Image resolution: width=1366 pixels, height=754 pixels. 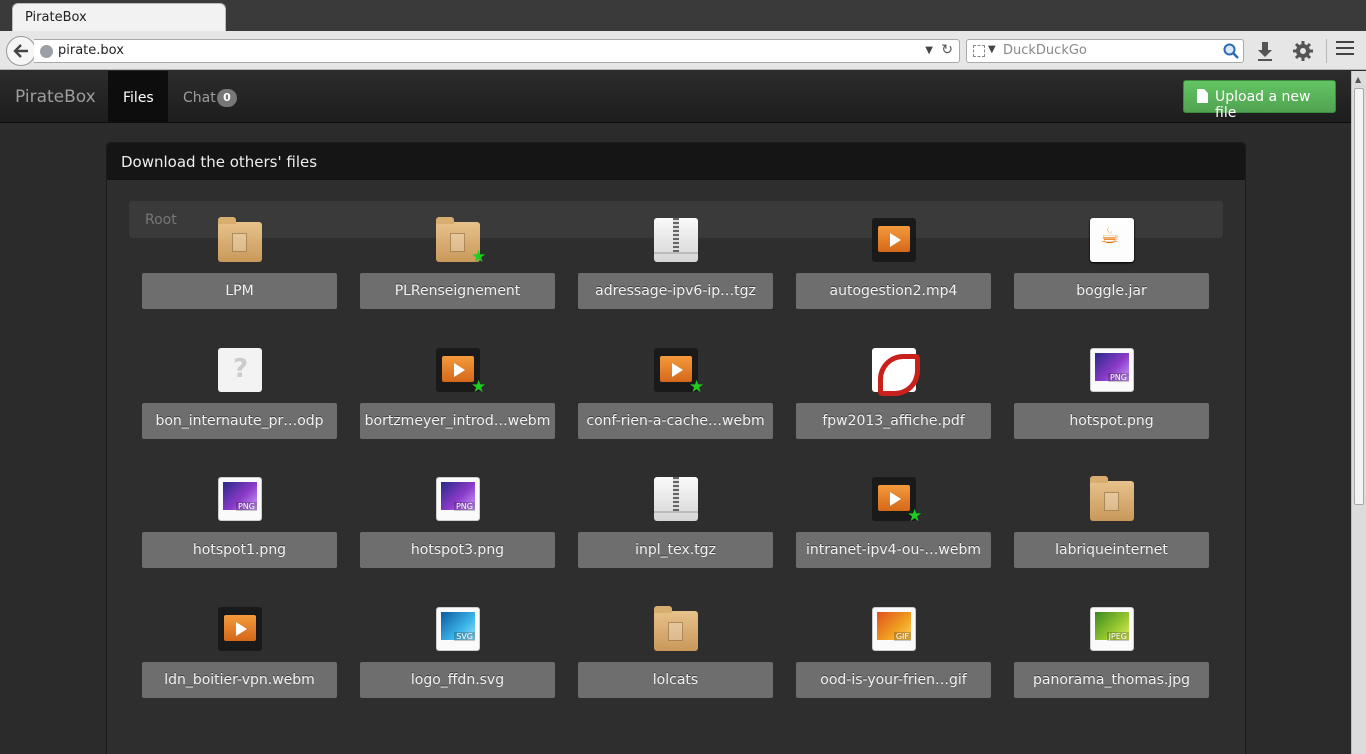 What do you see at coordinates (675, 656) in the screenshot?
I see `file-item: lolcats` at bounding box center [675, 656].